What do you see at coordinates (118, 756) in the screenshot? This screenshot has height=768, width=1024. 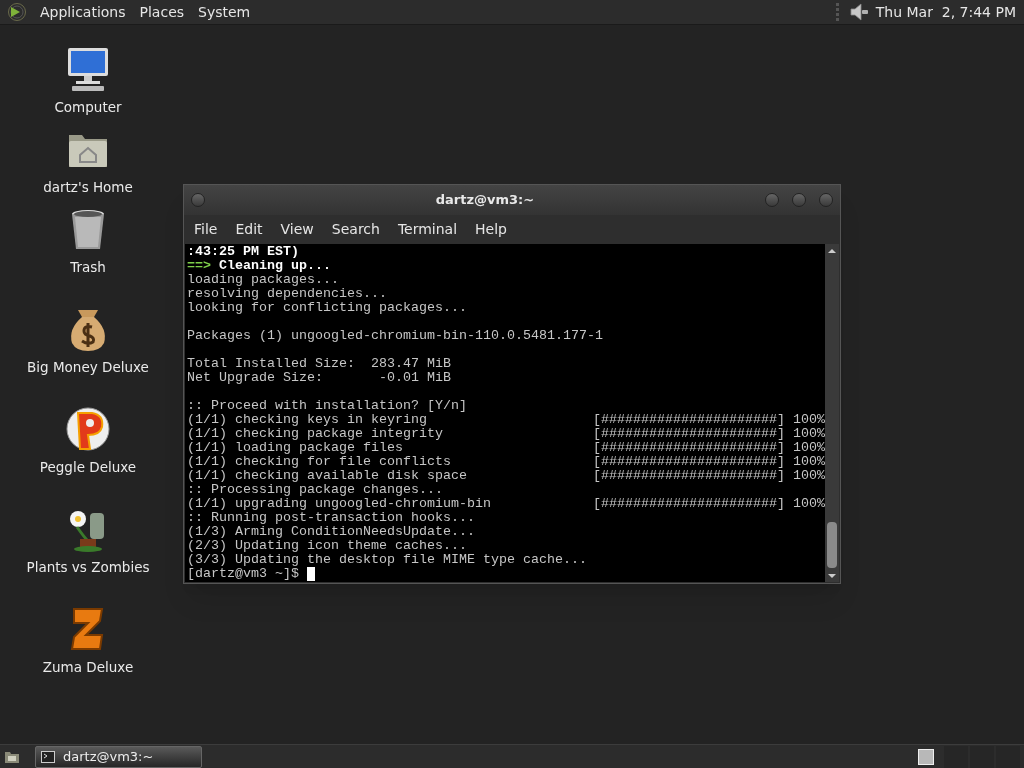 I see `taskbar-button: dartz@vm3:~` at bounding box center [118, 756].